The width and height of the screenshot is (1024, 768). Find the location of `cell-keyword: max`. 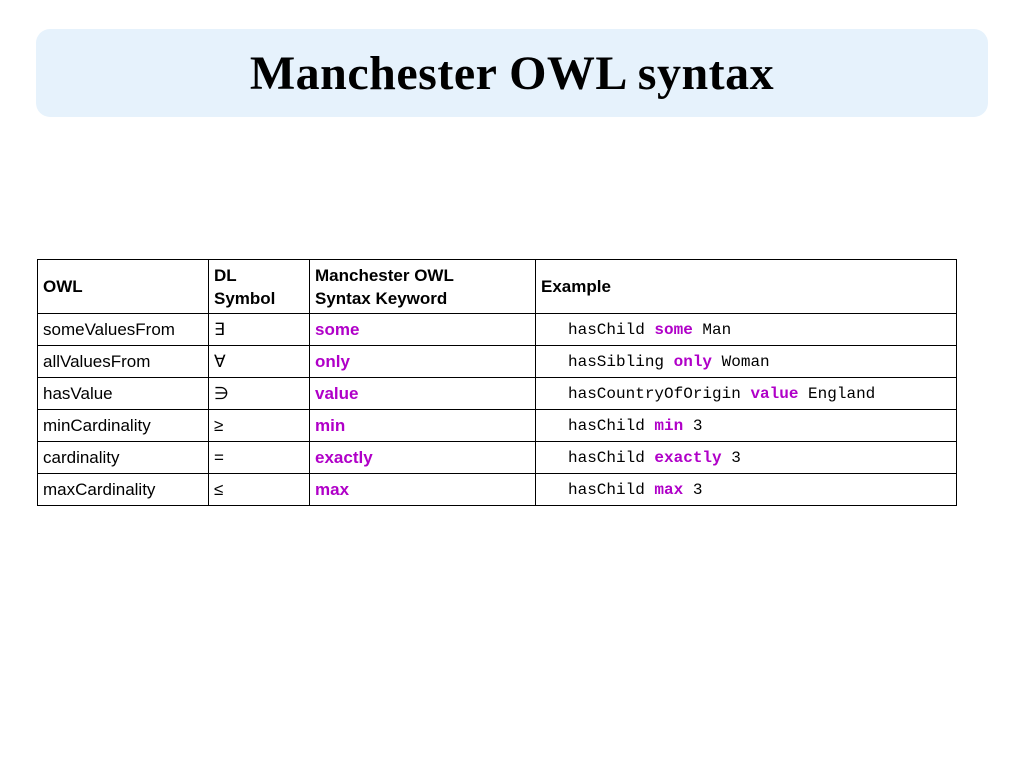

cell-keyword: max is located at coordinates (422, 489).